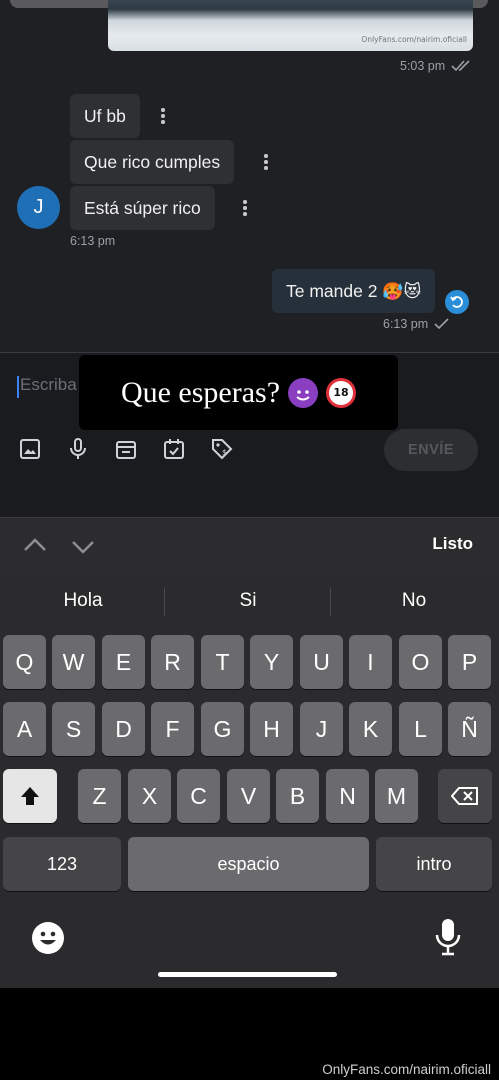 This screenshot has width=499, height=1080. What do you see at coordinates (347, 796) in the screenshot?
I see `key-n: N` at bounding box center [347, 796].